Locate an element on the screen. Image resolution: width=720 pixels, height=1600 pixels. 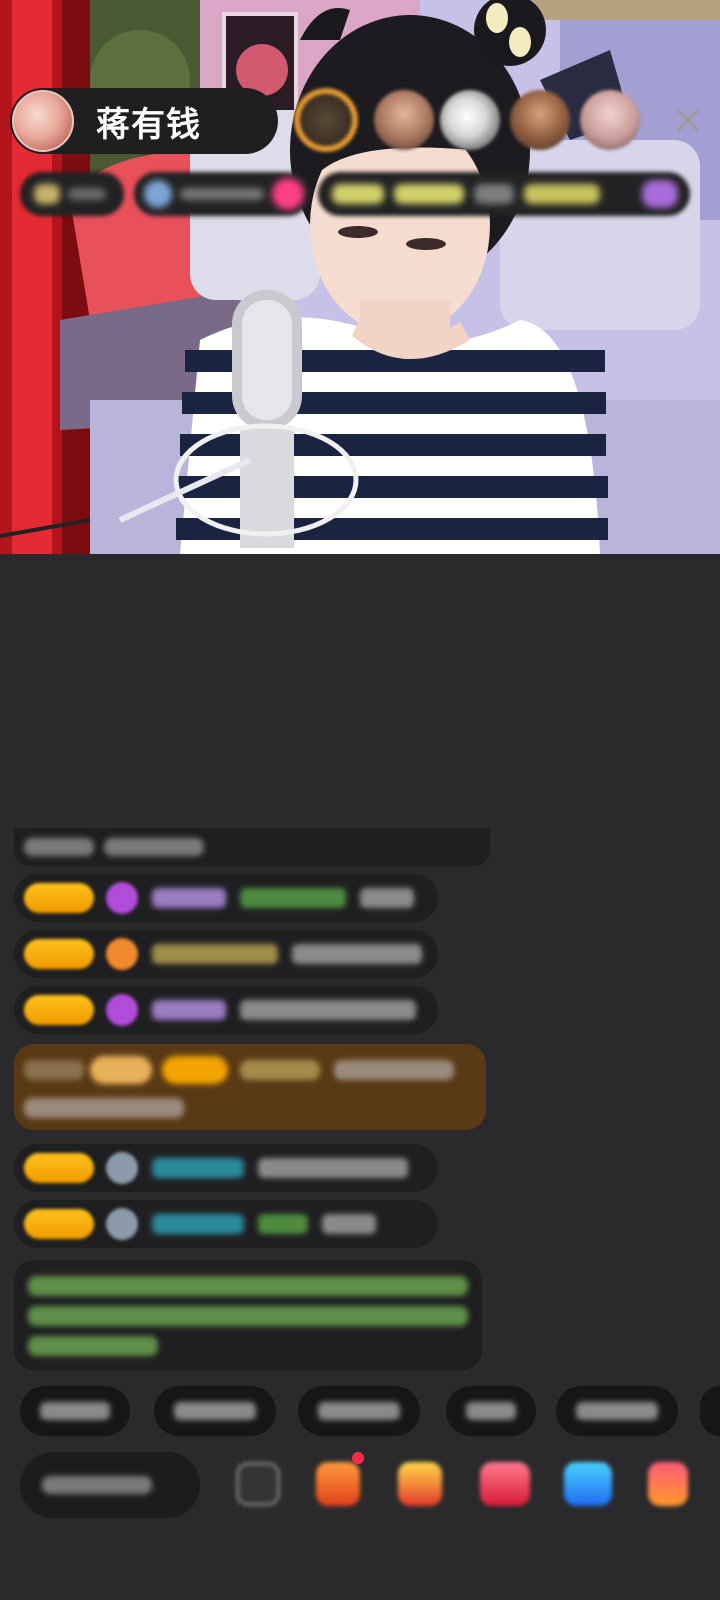
fan-club-icon is located at coordinates (420, 1484).